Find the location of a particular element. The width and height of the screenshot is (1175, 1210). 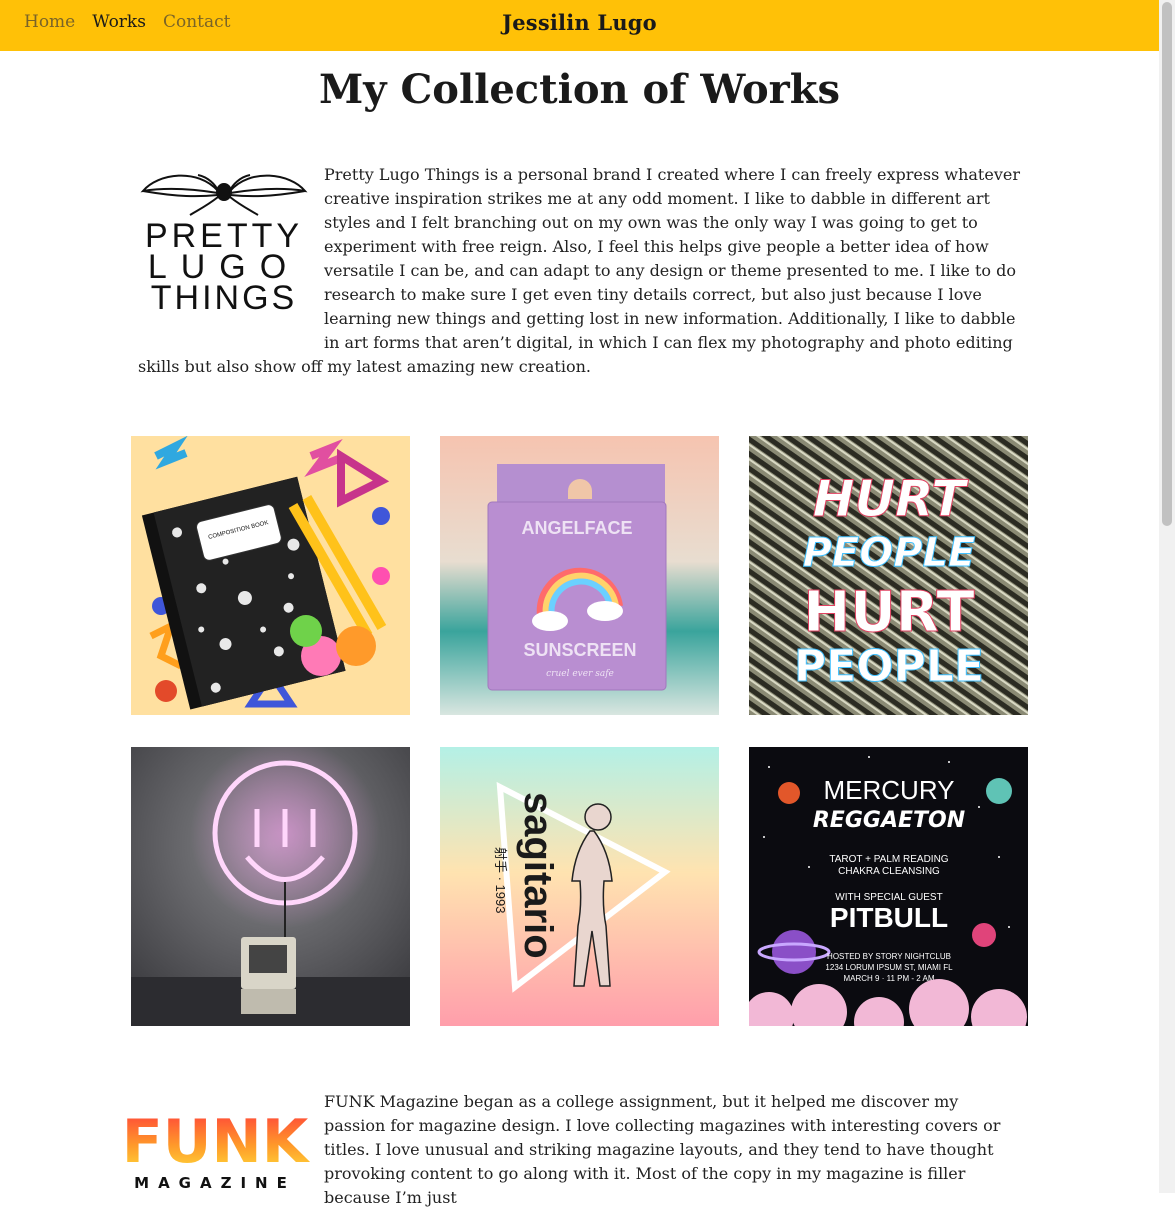

mercury-info-1: HOSTED BY STORY NIGHTCLUB is located at coordinates (889, 956).